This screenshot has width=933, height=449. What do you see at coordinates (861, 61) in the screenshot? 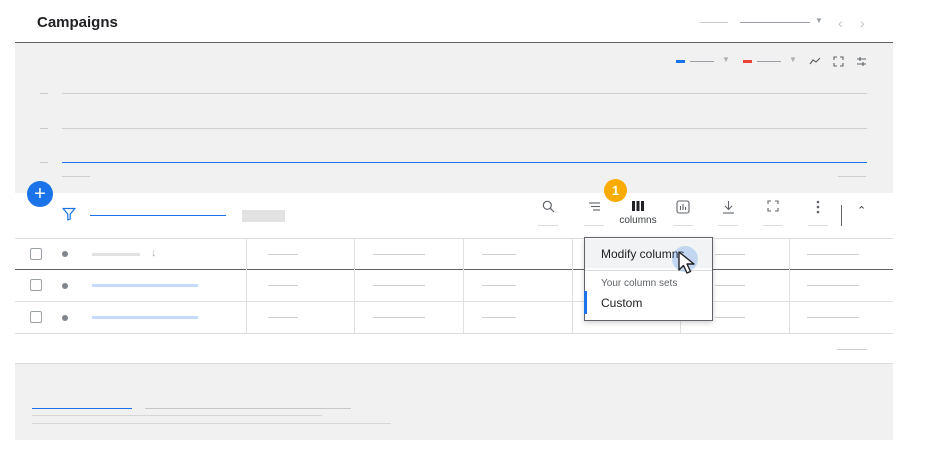
I see `adjust-icon` at bounding box center [861, 61].